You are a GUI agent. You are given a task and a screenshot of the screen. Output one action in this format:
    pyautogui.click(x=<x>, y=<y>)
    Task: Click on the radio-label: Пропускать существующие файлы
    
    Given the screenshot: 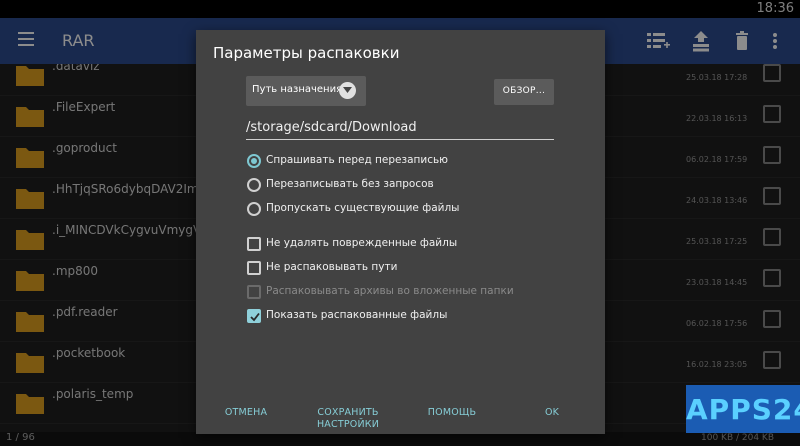 What is the action you would take?
    pyautogui.click(x=363, y=208)
    